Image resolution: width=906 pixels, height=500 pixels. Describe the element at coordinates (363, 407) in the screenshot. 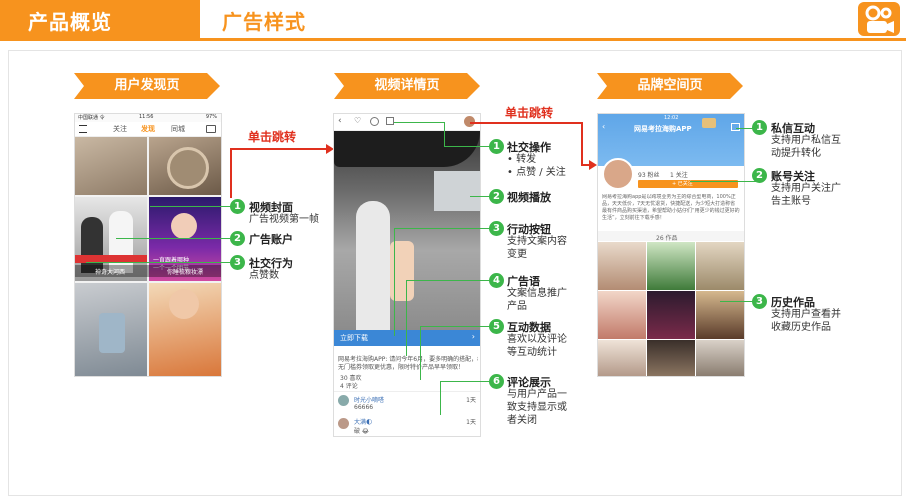

I see `comment-text: 66666` at that location.